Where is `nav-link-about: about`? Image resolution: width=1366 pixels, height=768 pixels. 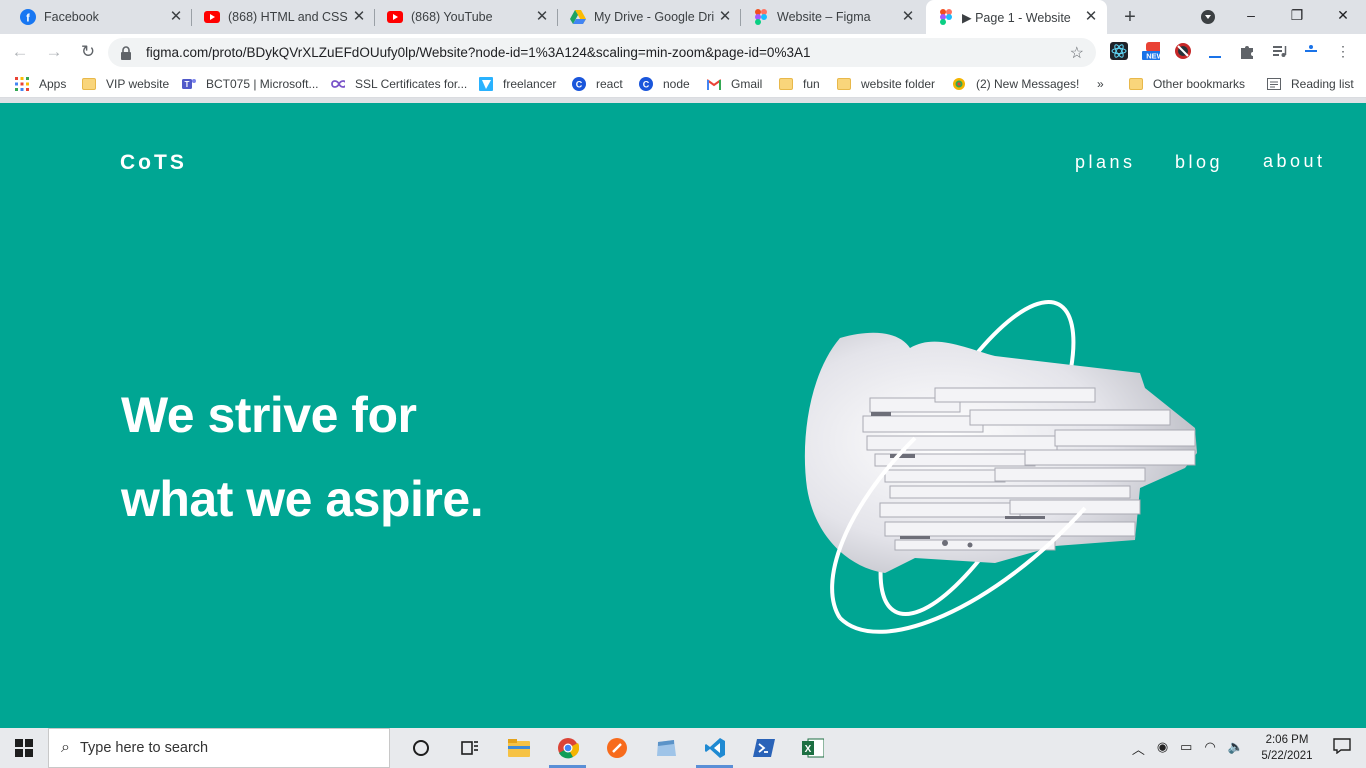 nav-link-about: about is located at coordinates (1294, 161).